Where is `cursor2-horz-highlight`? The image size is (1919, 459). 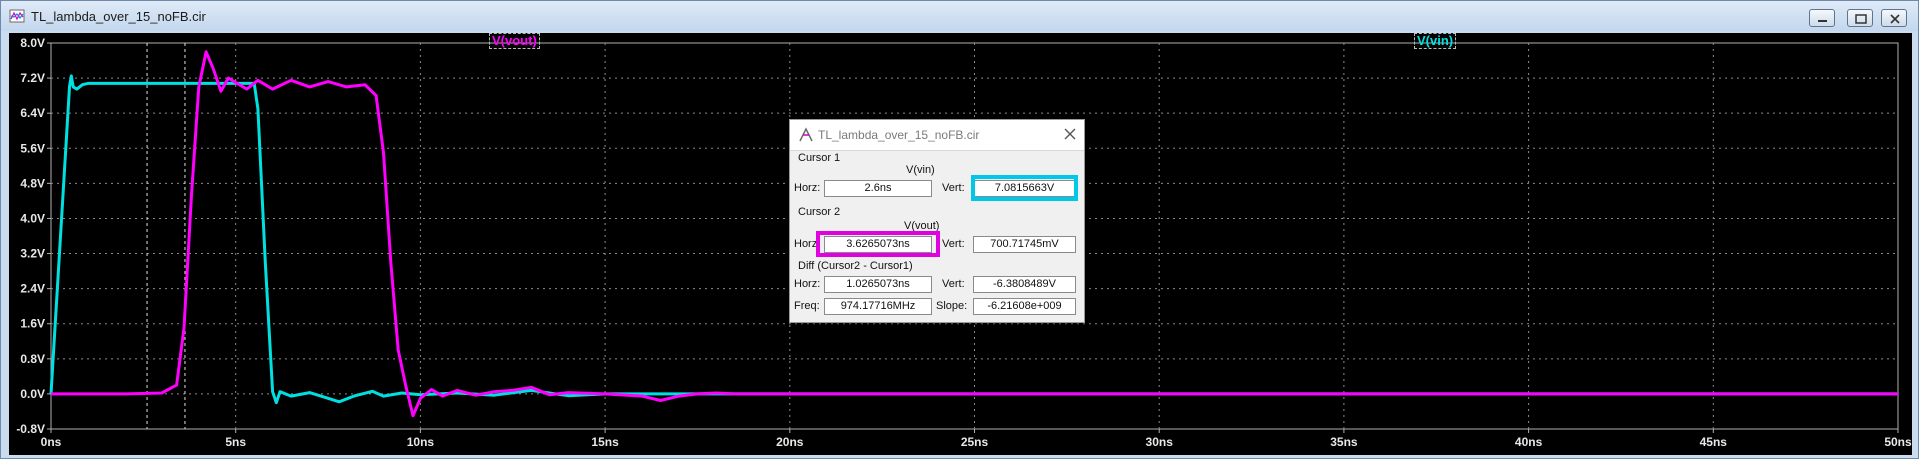
cursor2-horz-highlight is located at coordinates (878, 244).